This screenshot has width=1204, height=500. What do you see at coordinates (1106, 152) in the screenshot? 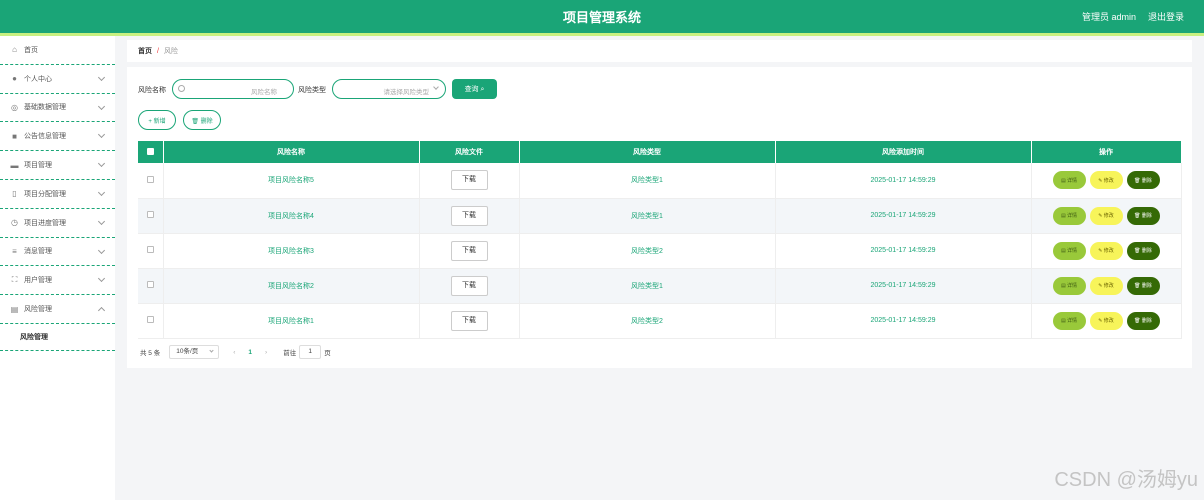
I see `col-header-ops: 操作` at bounding box center [1106, 152].